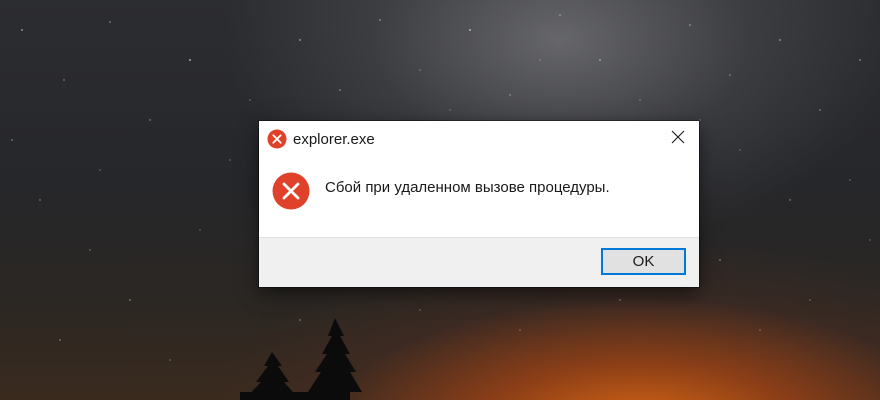 The height and width of the screenshot is (400, 880). Describe the element at coordinates (334, 139) in the screenshot. I see `dialog-title: explorer.exe` at that location.